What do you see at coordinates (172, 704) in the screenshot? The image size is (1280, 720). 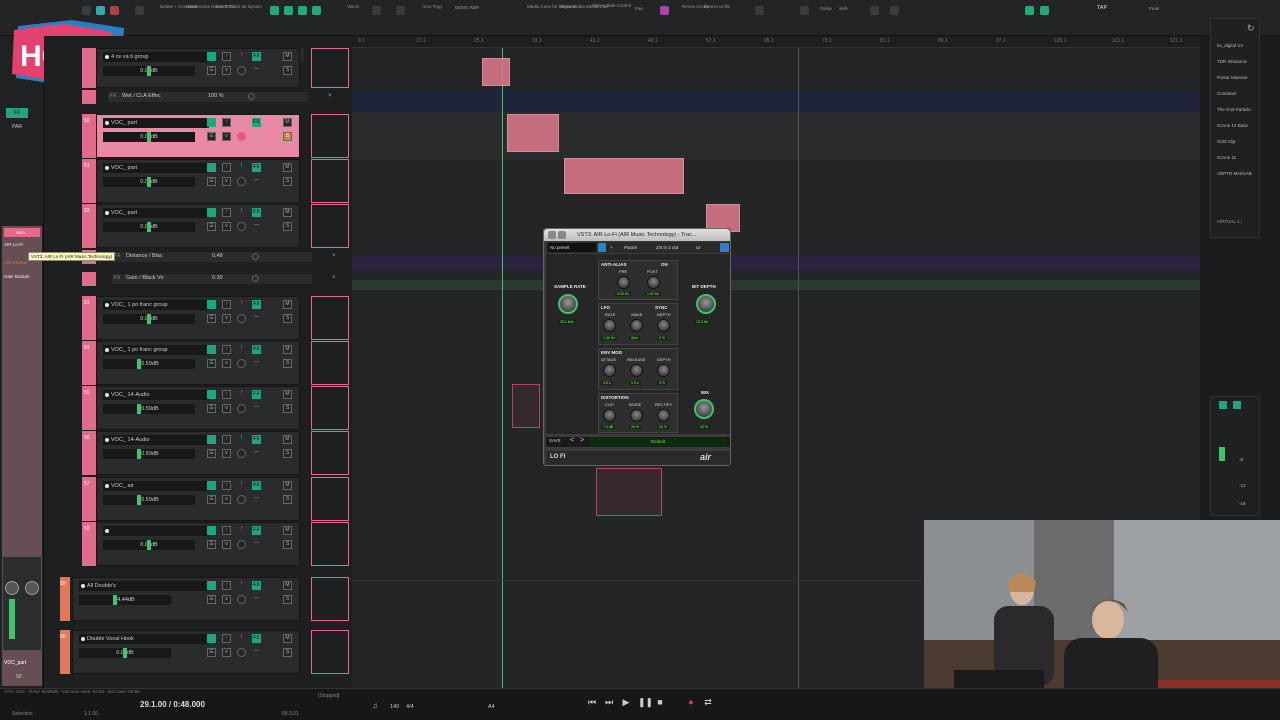 I see `time-position: 29.1.00 / 0:48.000` at bounding box center [172, 704].